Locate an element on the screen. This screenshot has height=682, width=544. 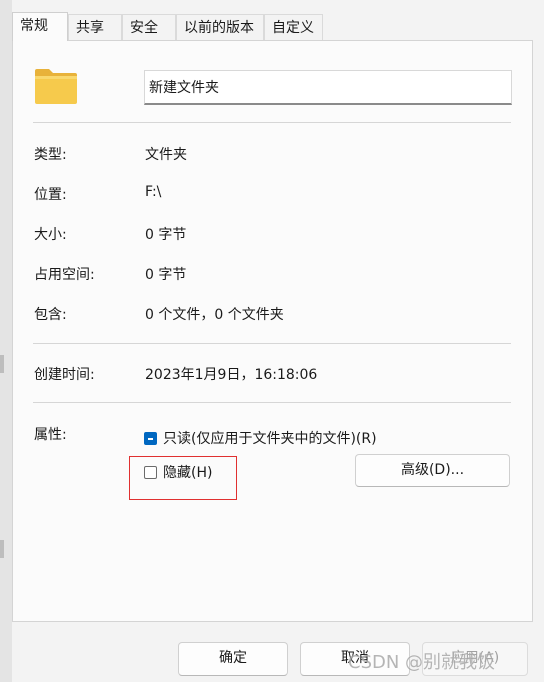
tab-security: 安全 is located at coordinates (149, 27).